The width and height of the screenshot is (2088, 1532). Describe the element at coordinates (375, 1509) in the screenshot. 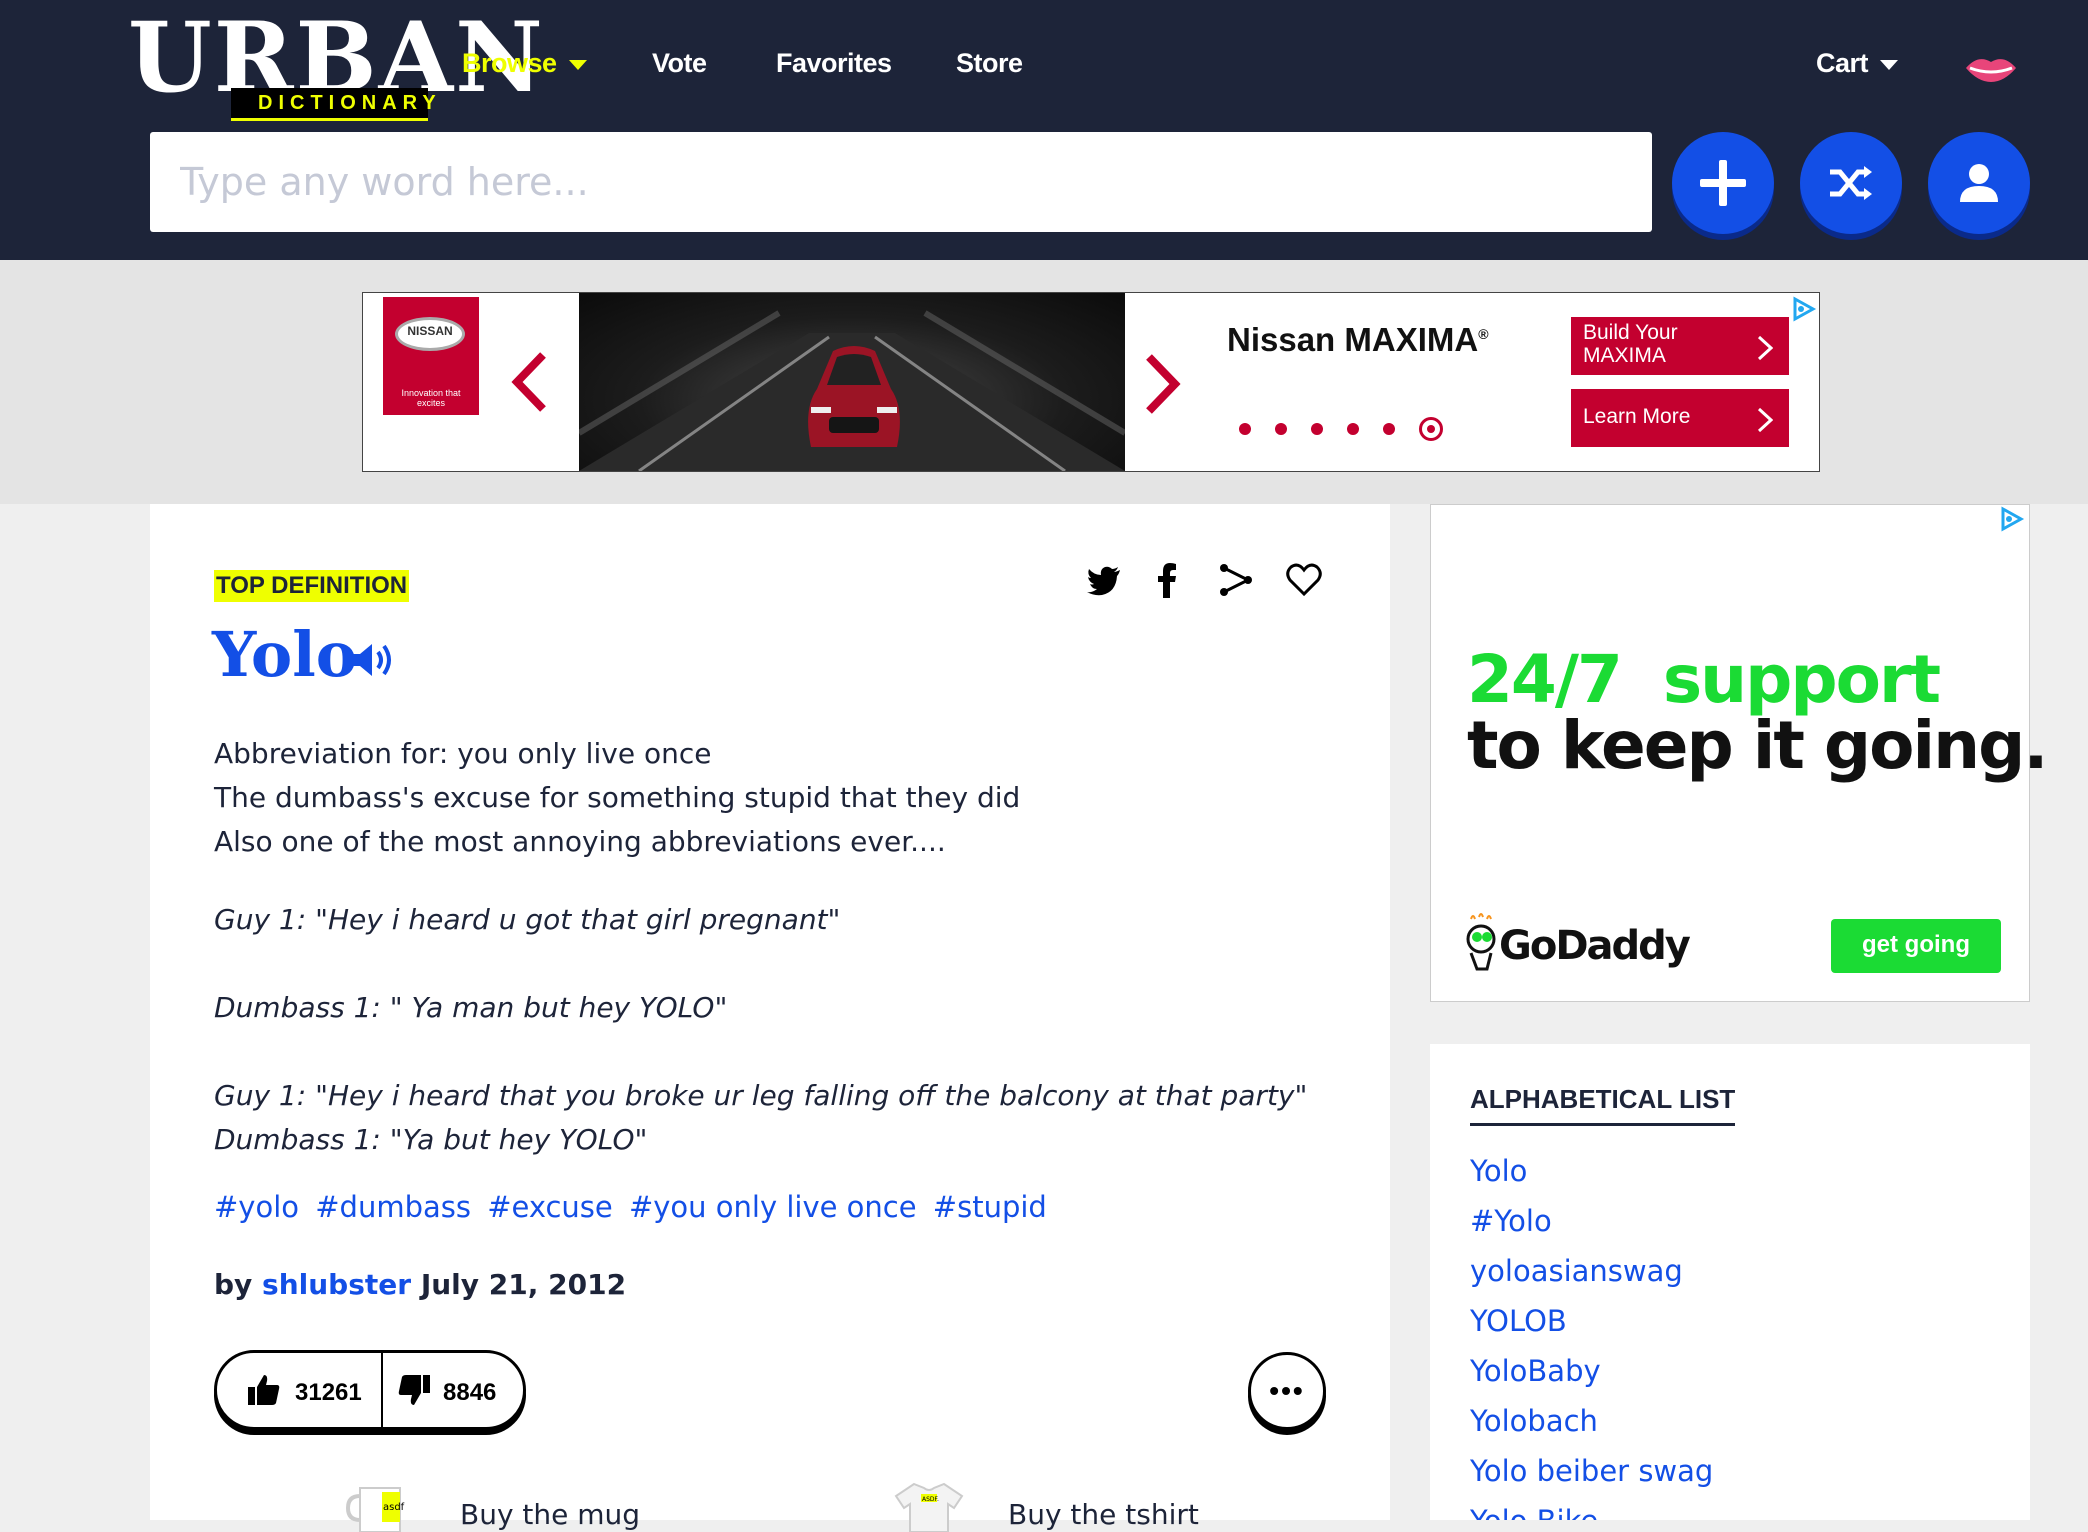

I see `mug-image: asdf` at that location.